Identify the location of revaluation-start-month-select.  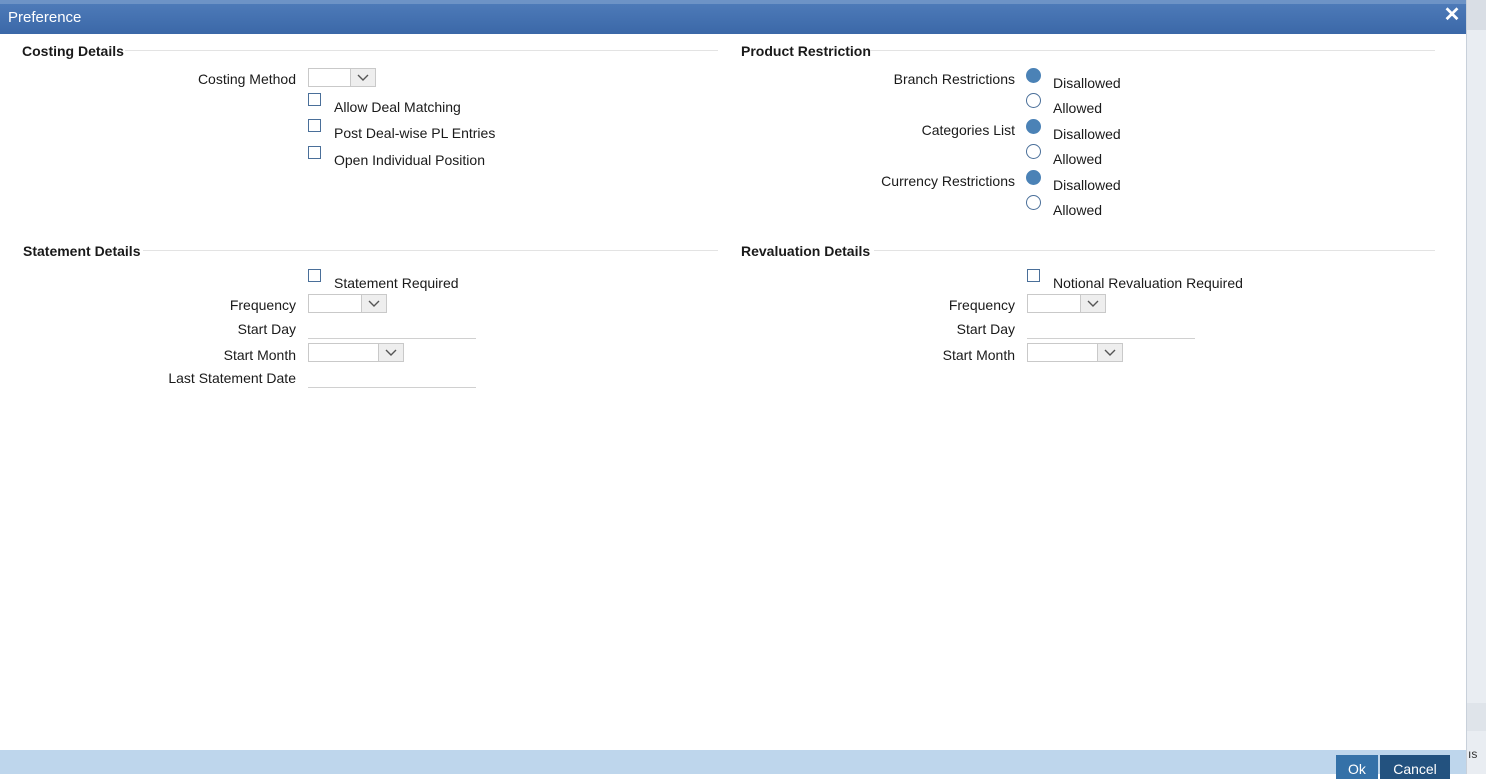
(1075, 352).